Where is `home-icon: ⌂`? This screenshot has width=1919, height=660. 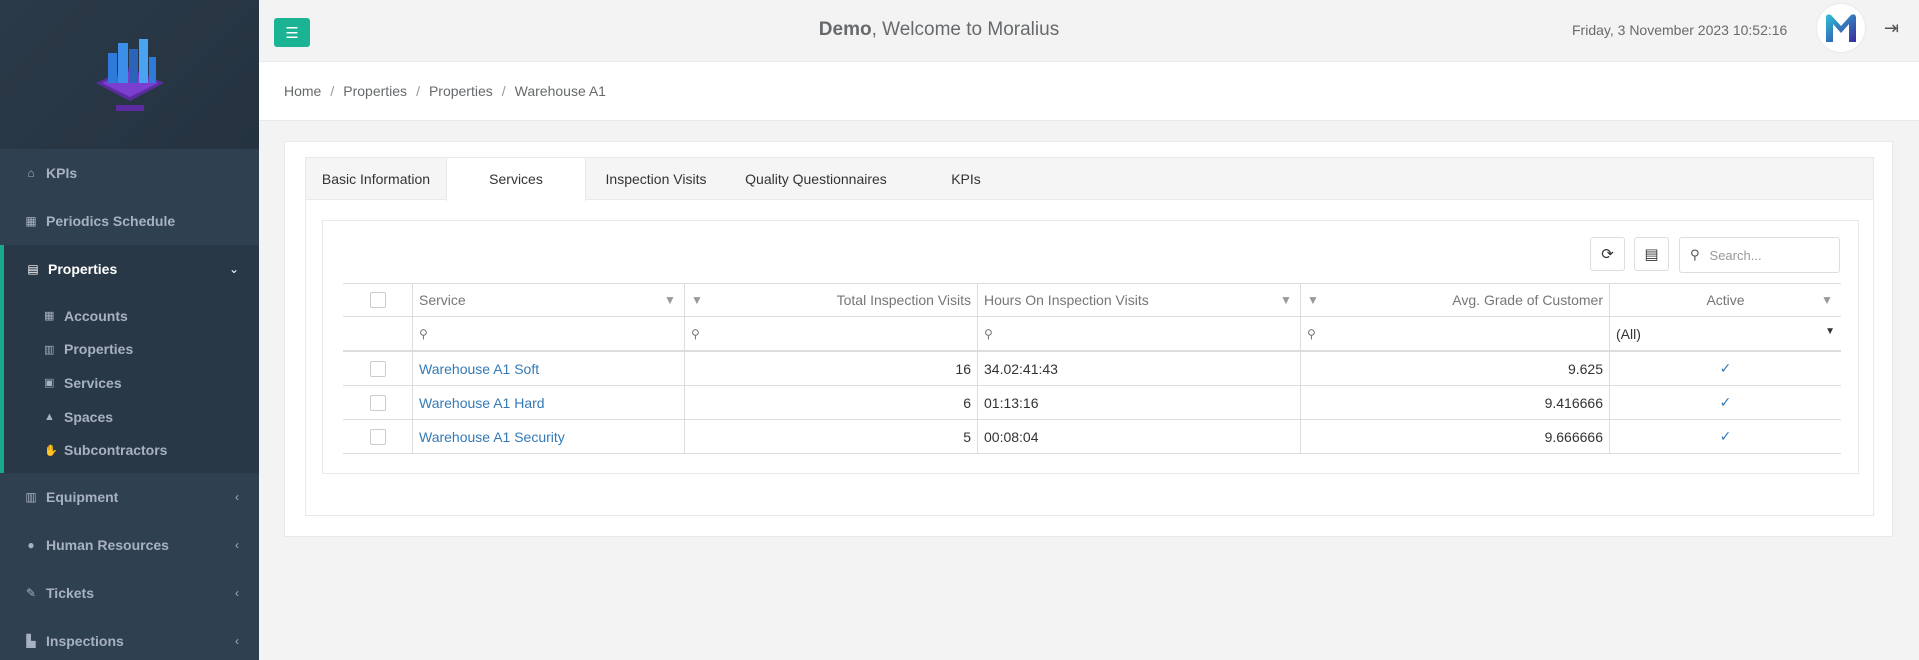 home-icon: ⌂ is located at coordinates (31, 173).